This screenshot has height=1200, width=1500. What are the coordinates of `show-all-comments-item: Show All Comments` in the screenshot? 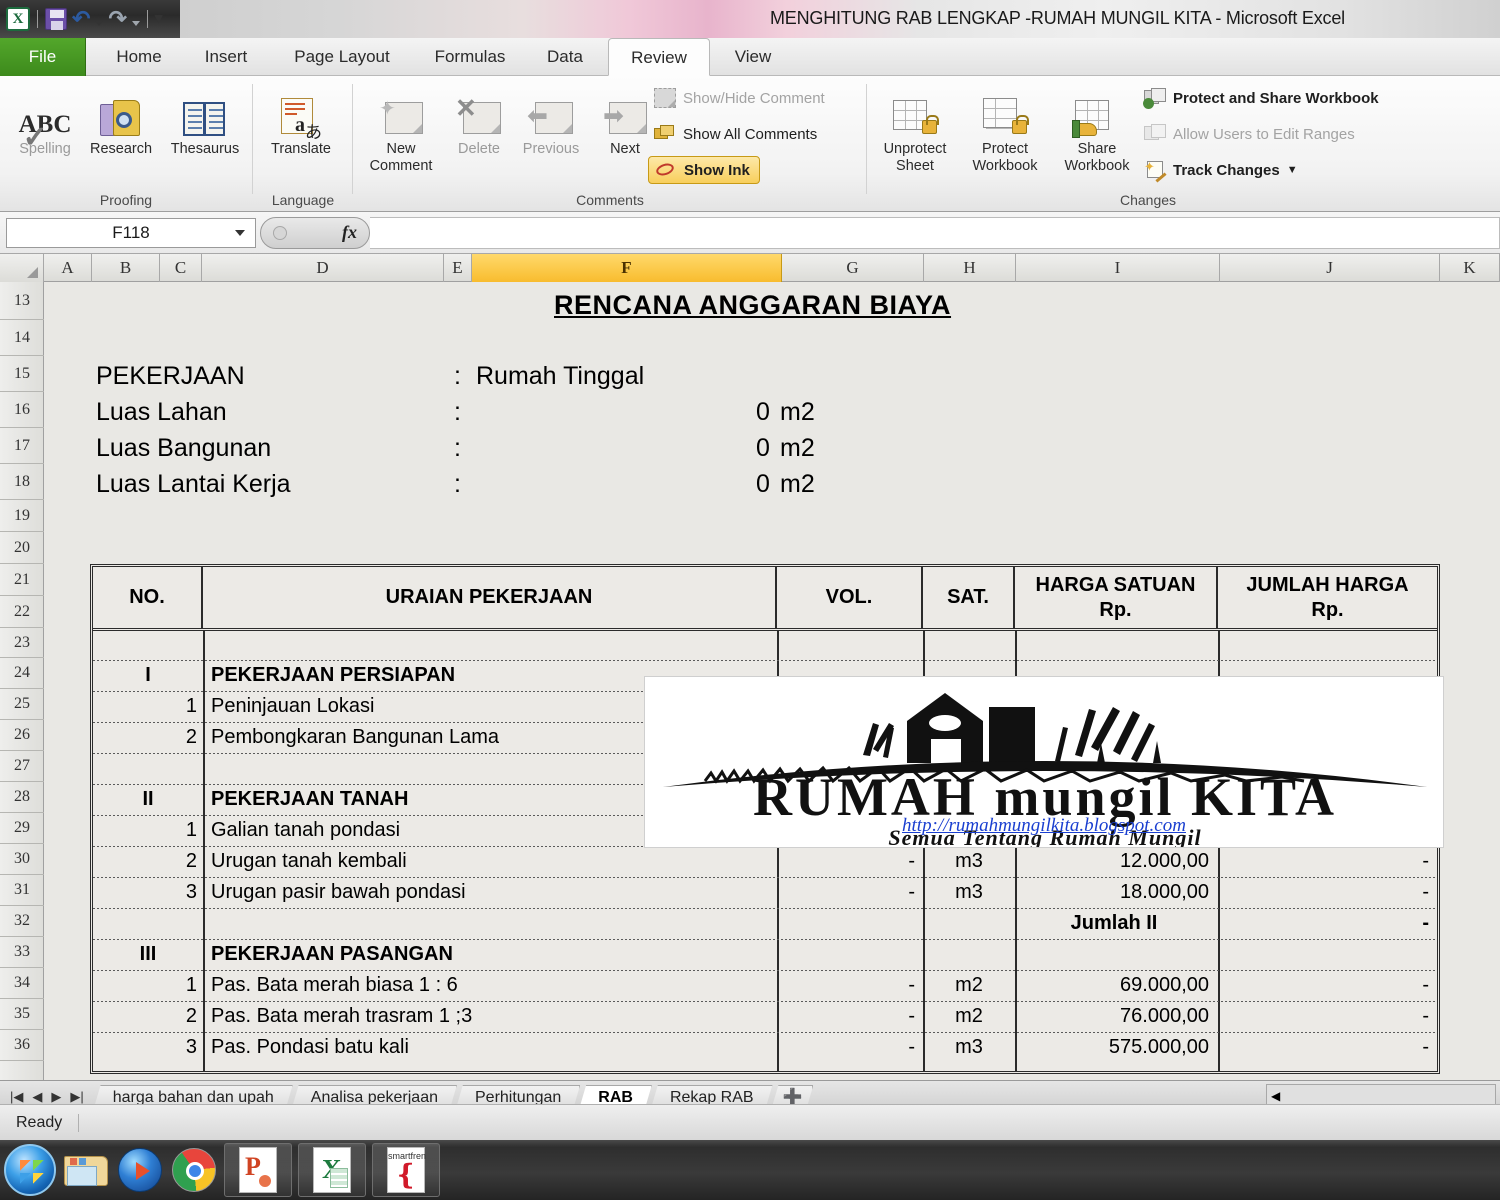 It's located at (735, 134).